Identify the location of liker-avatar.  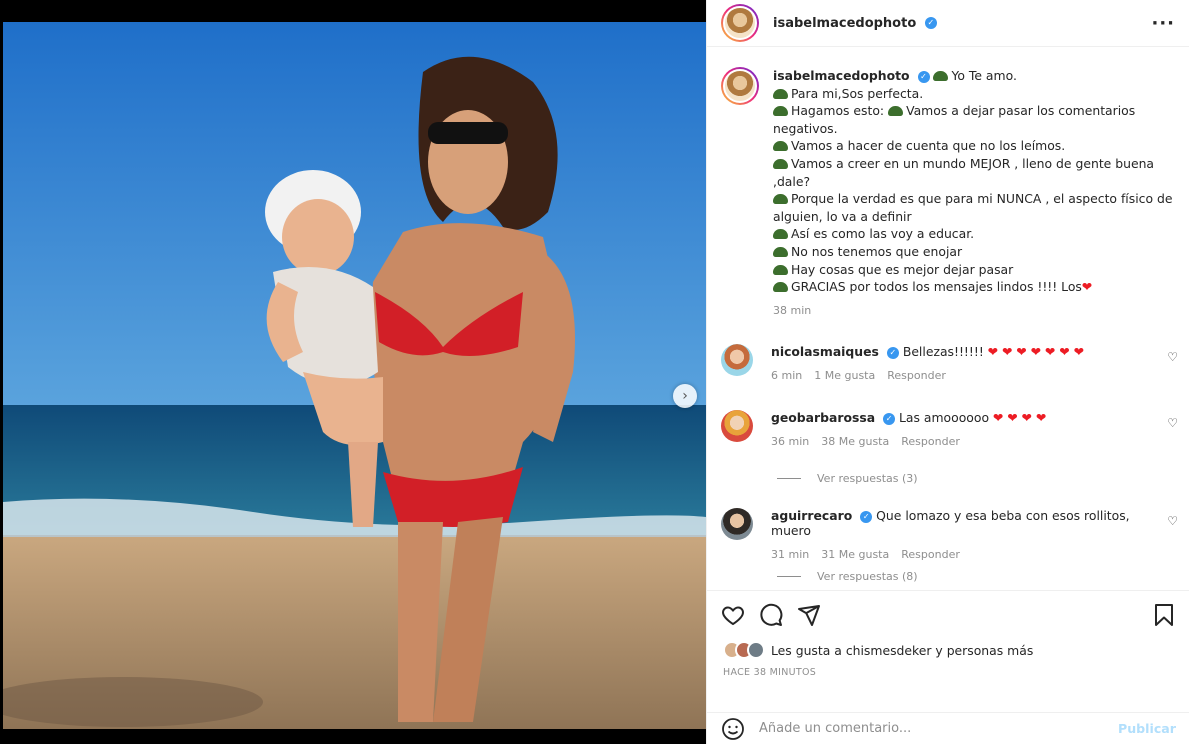
(756, 650).